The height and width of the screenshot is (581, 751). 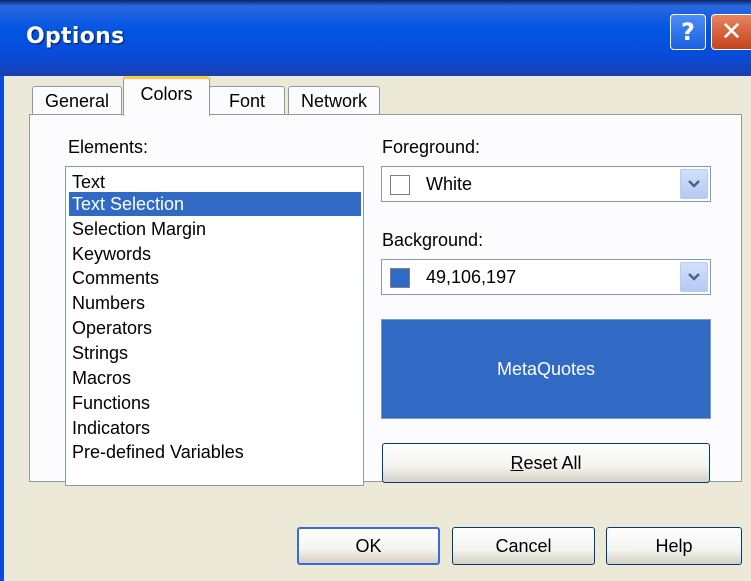 What do you see at coordinates (112, 328) in the screenshot?
I see `list-item-operators: Operators` at bounding box center [112, 328].